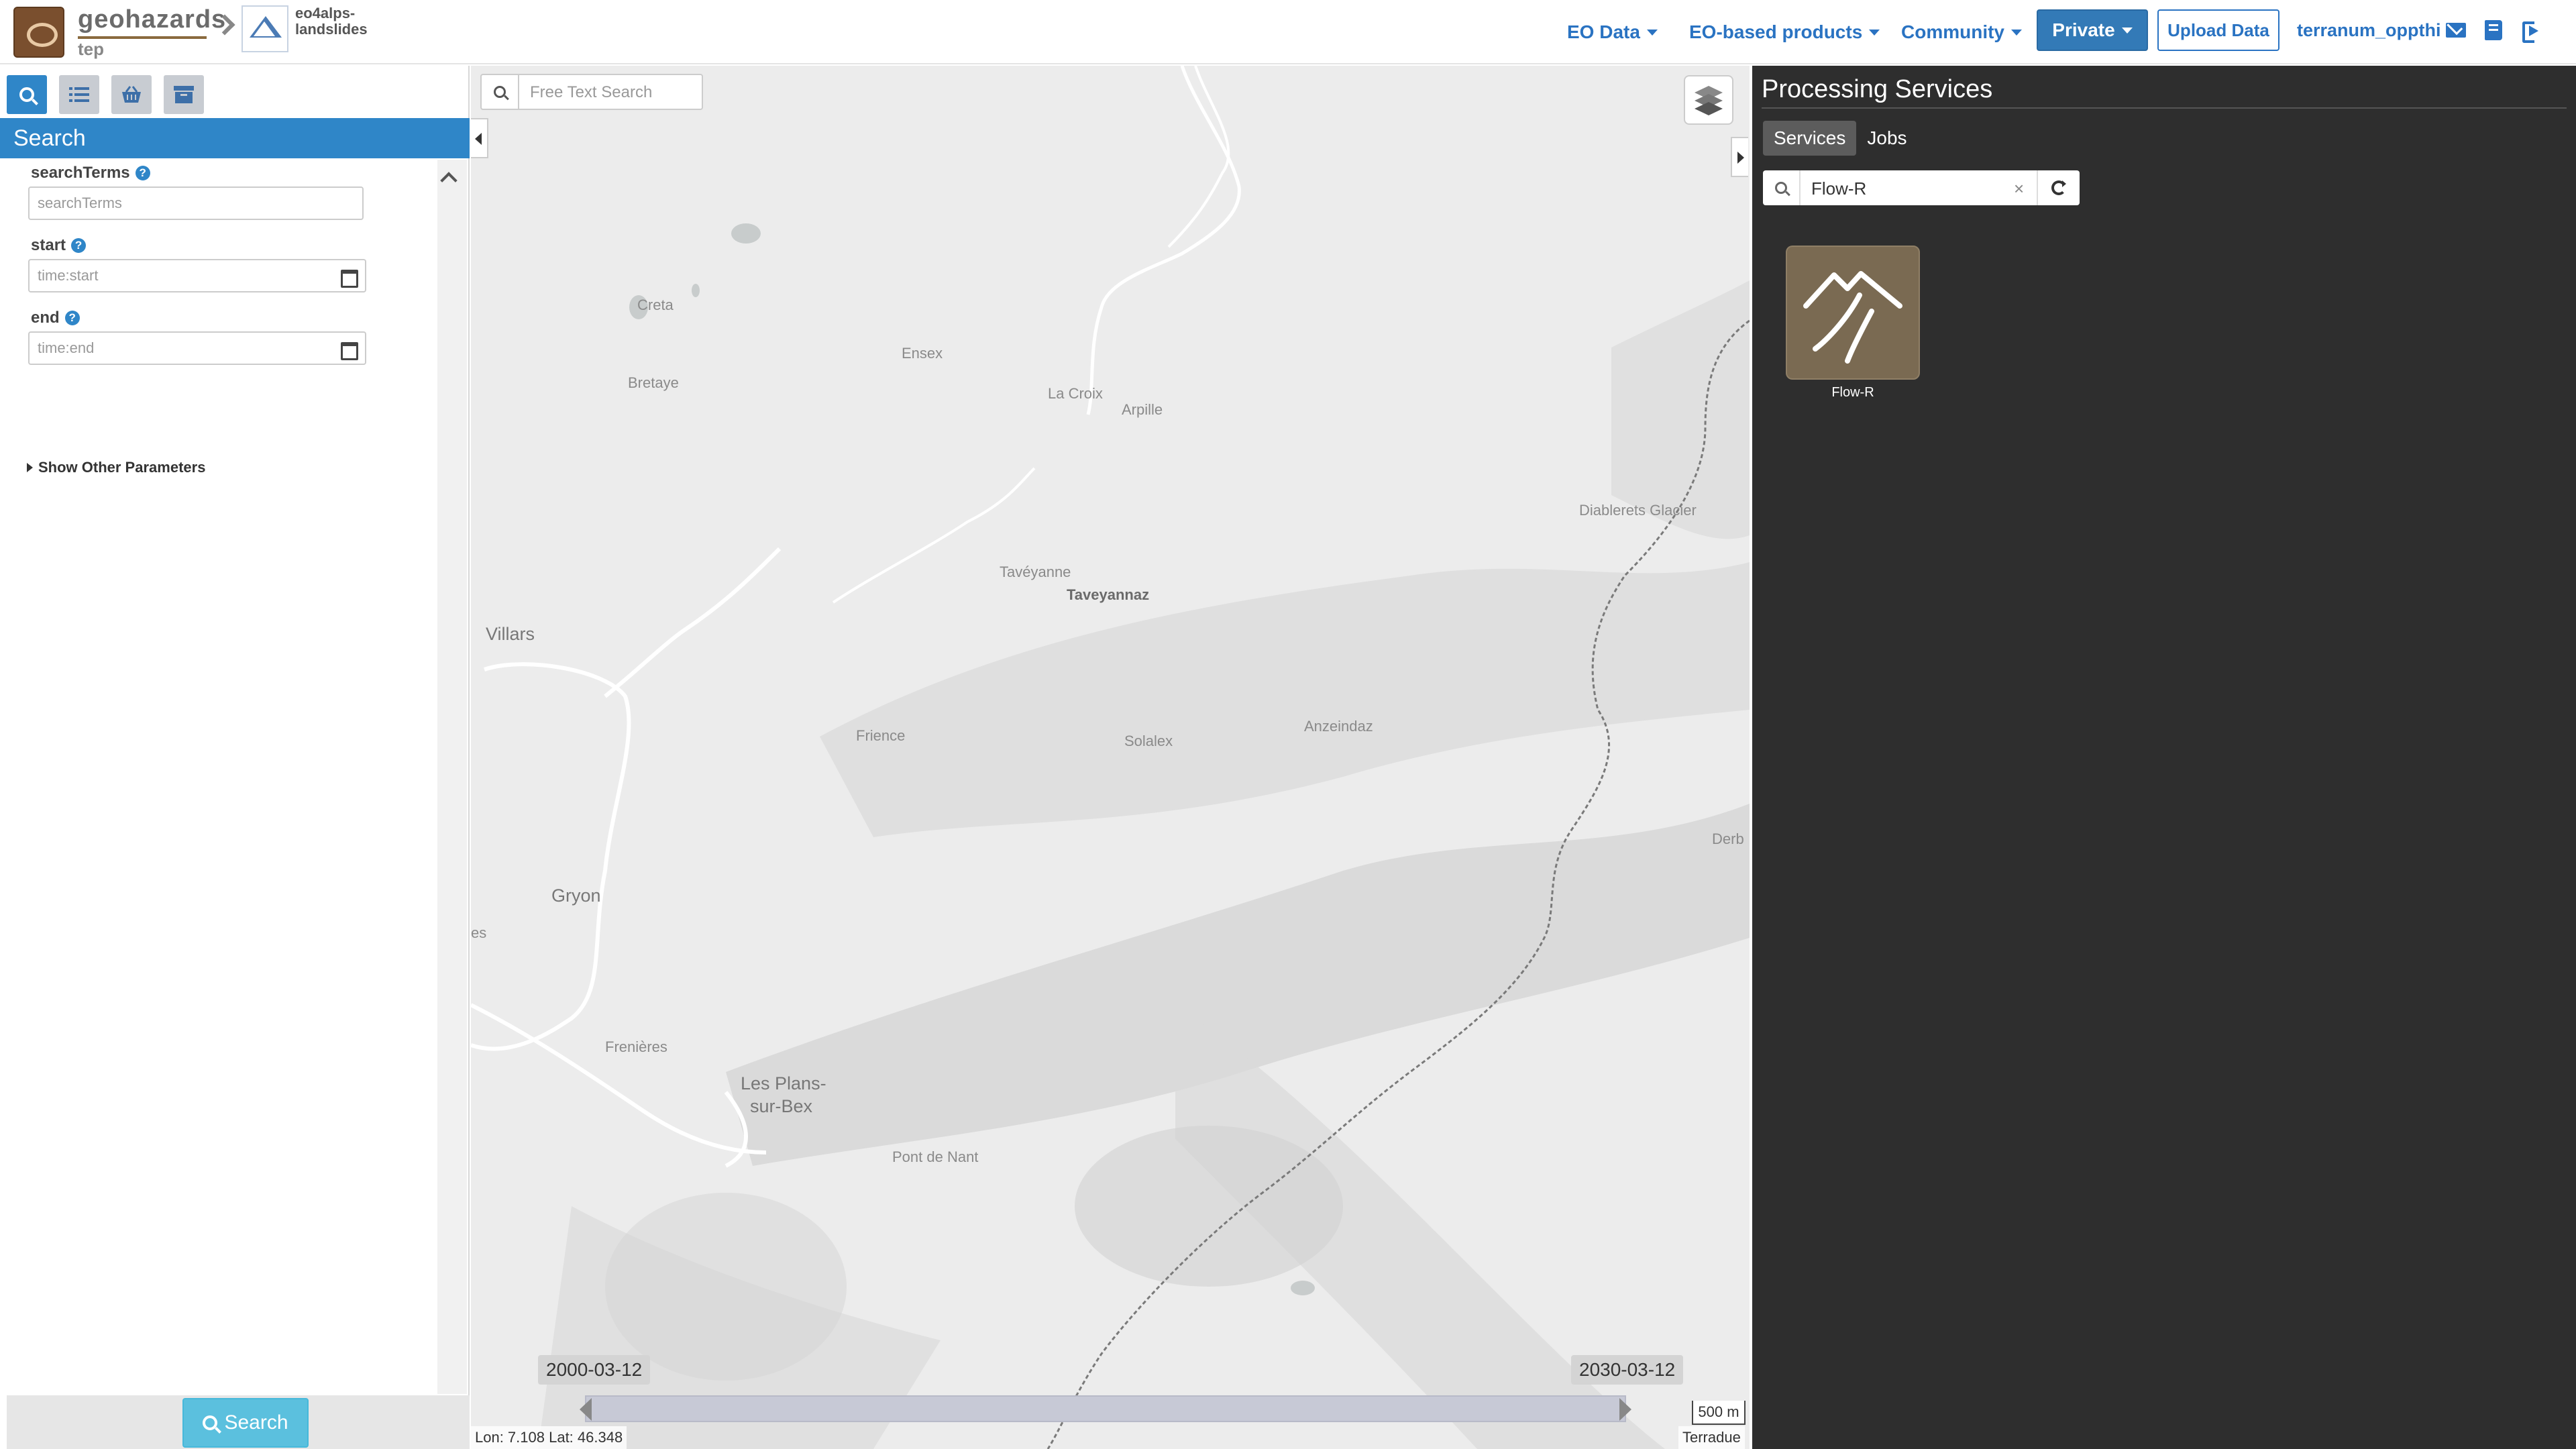  What do you see at coordinates (935, 1156) in the screenshot?
I see `map-label: Pont de Nant` at bounding box center [935, 1156].